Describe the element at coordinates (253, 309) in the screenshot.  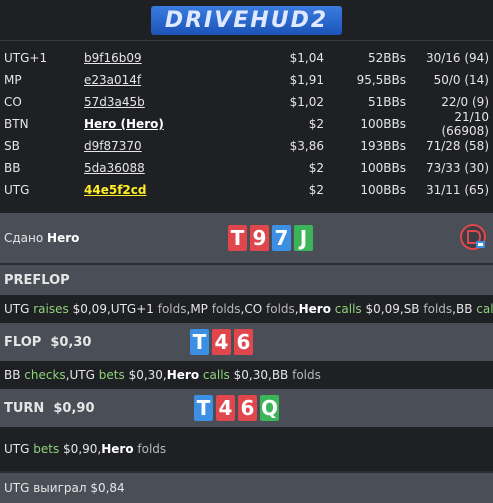
I see `action-player: CO` at that location.